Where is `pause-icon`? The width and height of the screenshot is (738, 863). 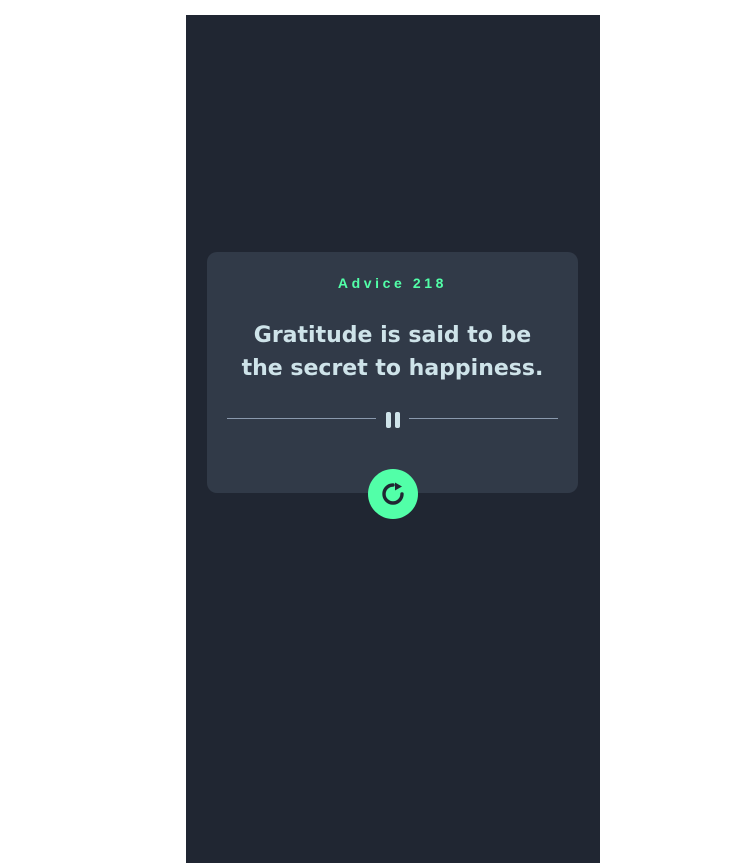 pause-icon is located at coordinates (393, 420).